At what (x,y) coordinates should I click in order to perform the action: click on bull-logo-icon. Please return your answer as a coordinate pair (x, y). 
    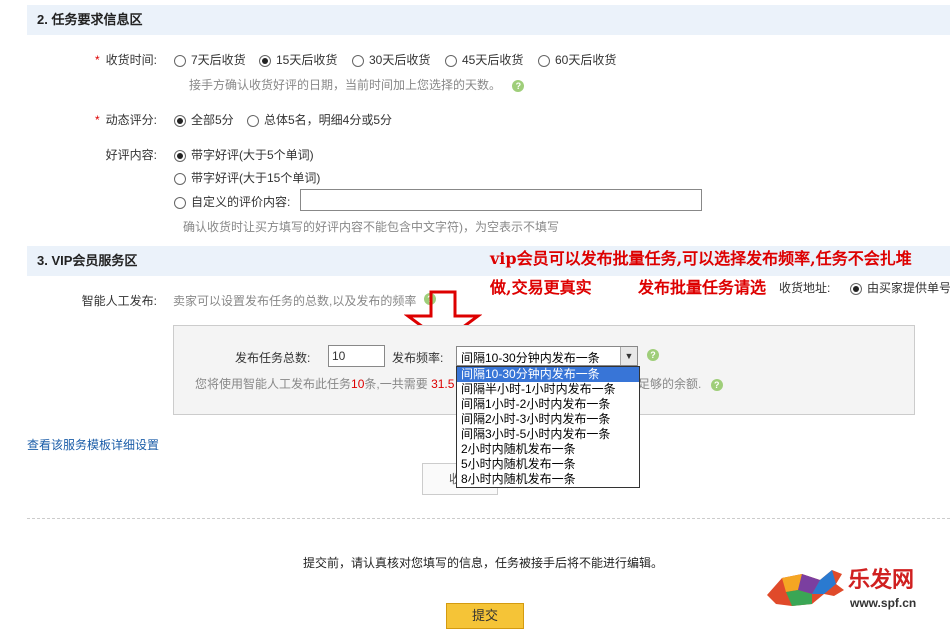
    Looking at the image, I should click on (805, 588).